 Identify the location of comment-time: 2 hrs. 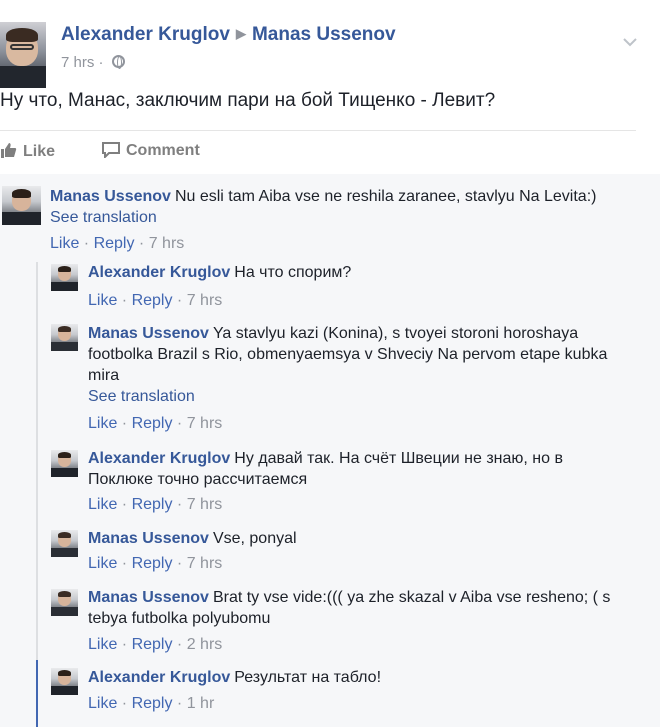
(205, 644).